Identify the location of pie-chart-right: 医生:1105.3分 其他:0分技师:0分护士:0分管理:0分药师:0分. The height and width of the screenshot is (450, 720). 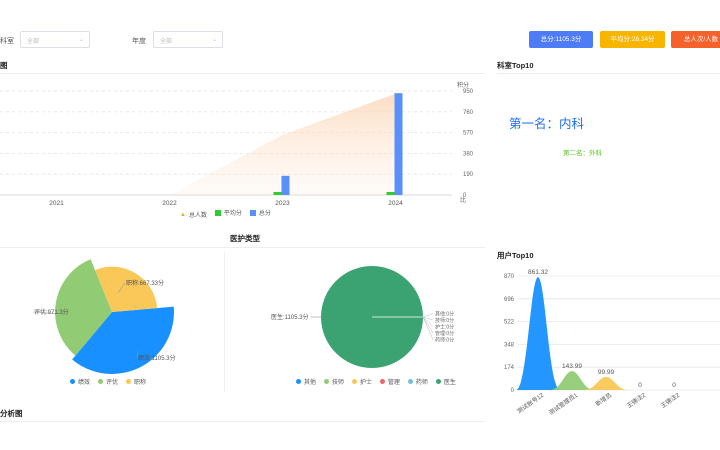
(362, 317).